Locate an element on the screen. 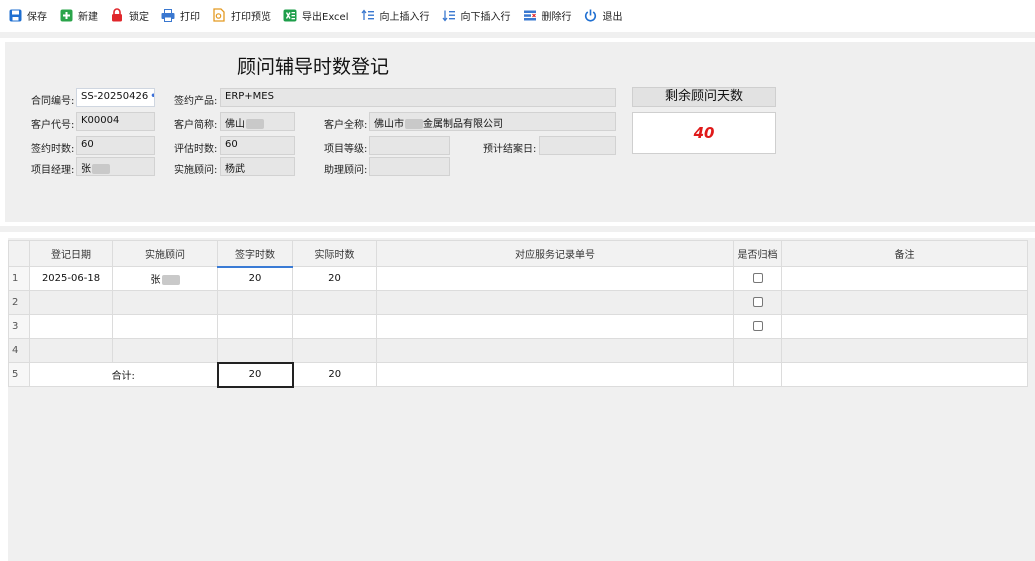 This screenshot has width=1035, height=561. contract-hours-field: 60 is located at coordinates (115, 145).